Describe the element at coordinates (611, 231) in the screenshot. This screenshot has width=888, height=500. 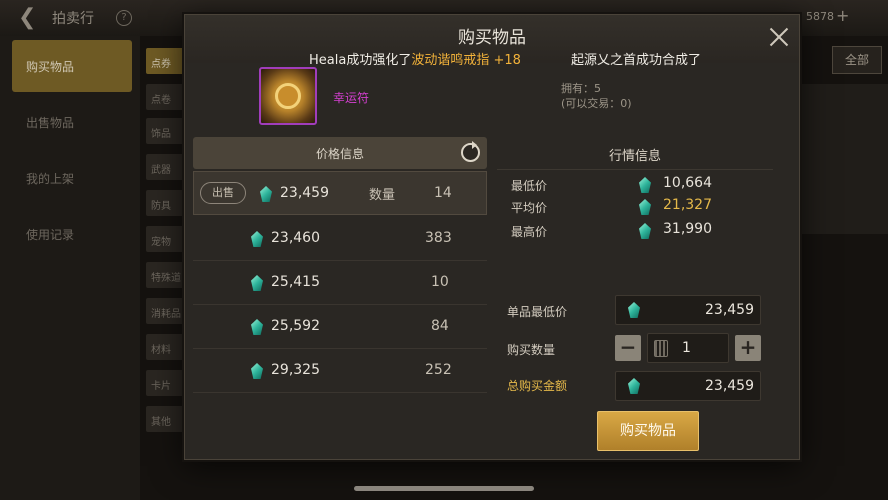
I see `market-row-highest: 最高价 31,990` at that location.